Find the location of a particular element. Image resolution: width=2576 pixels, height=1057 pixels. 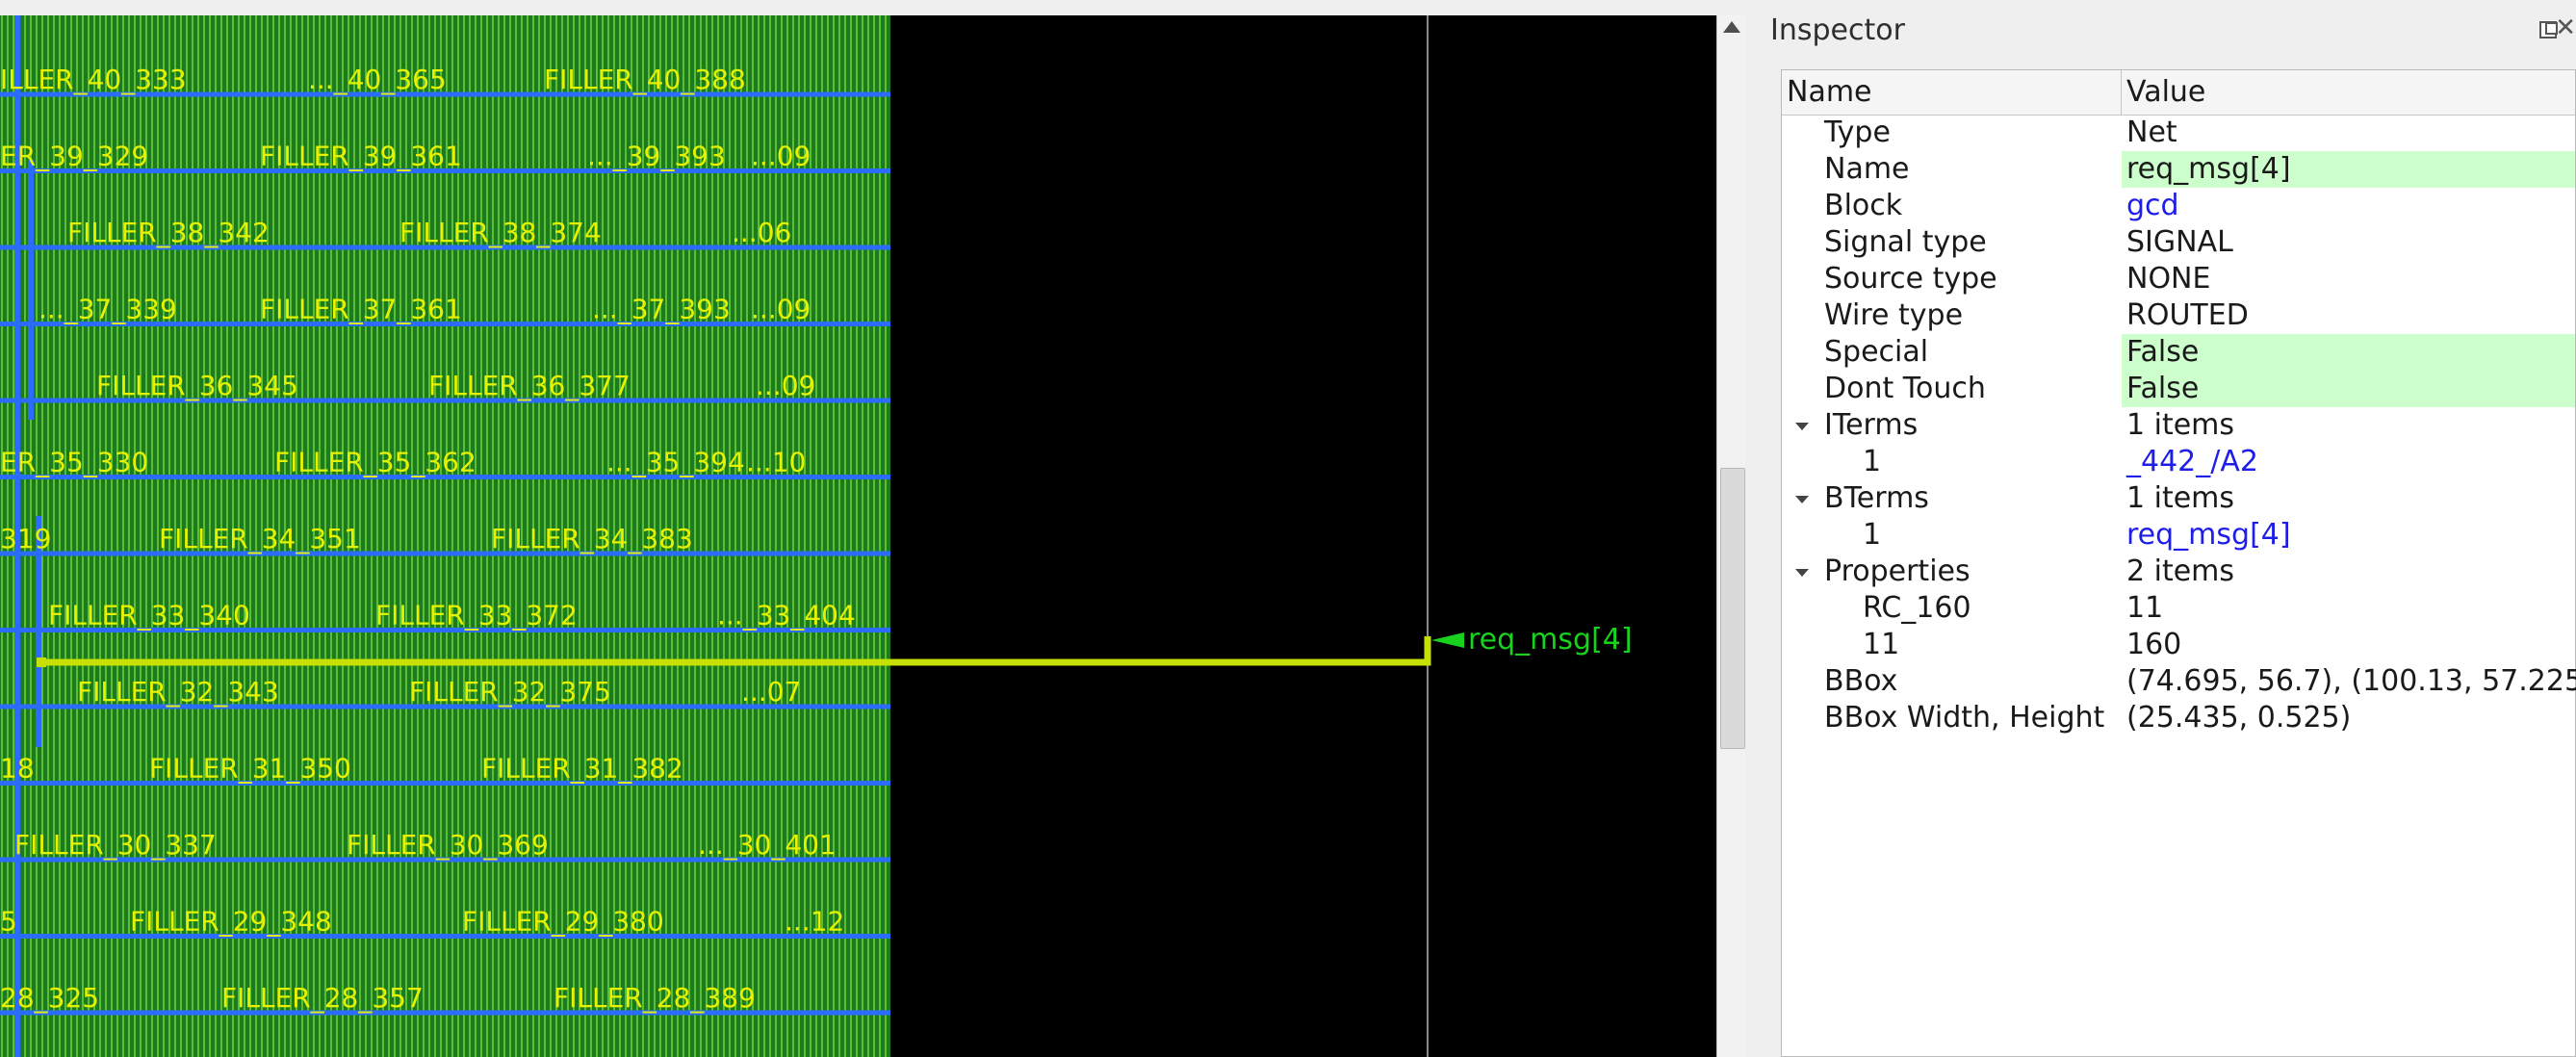

filler-cell-label: ..._37_393 is located at coordinates (662, 309).